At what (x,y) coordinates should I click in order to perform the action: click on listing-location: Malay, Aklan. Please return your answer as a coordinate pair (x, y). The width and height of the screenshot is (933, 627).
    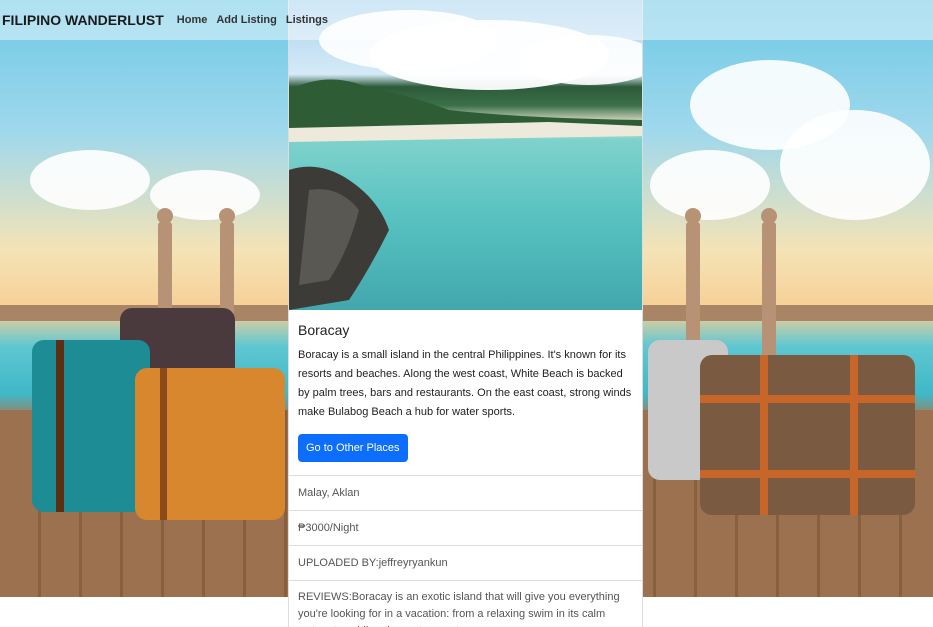
    Looking at the image, I should click on (465, 492).